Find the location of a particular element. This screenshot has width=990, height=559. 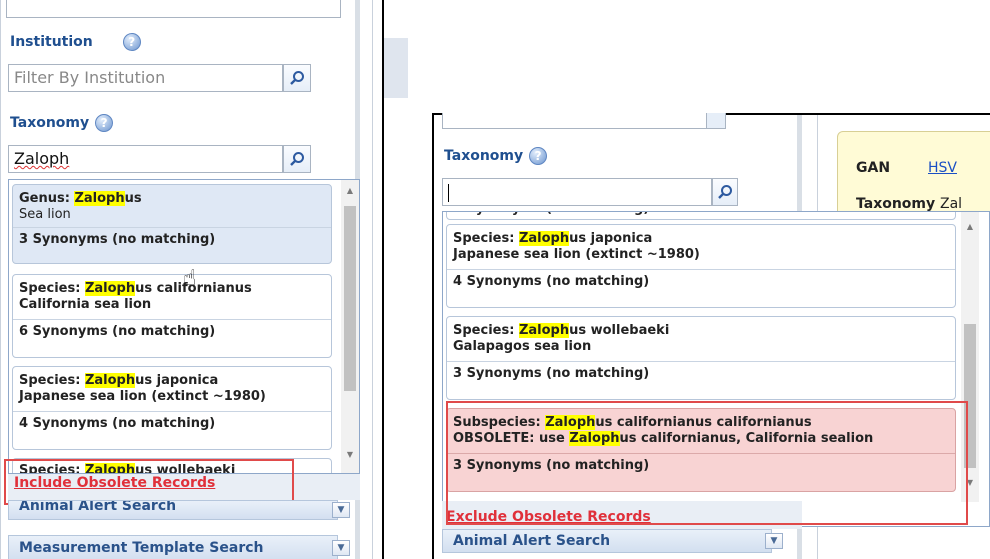

dropdown-scrollbar: ▲ ▼ is located at coordinates (350, 326).